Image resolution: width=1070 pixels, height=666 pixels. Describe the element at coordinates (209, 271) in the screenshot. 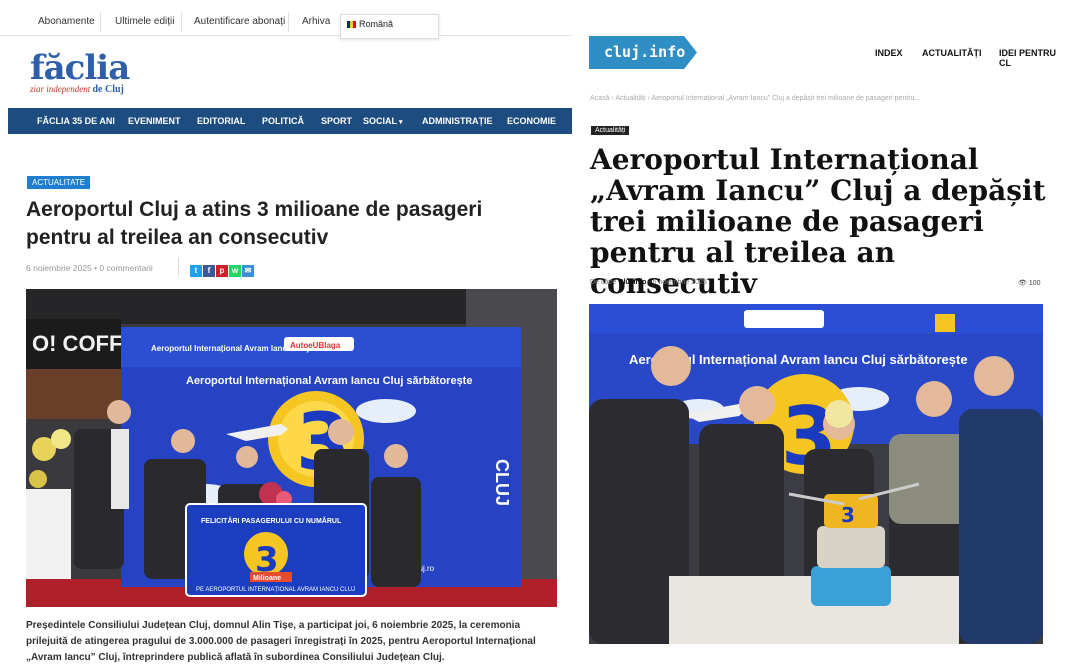

I see `facebook-icon: f` at that location.